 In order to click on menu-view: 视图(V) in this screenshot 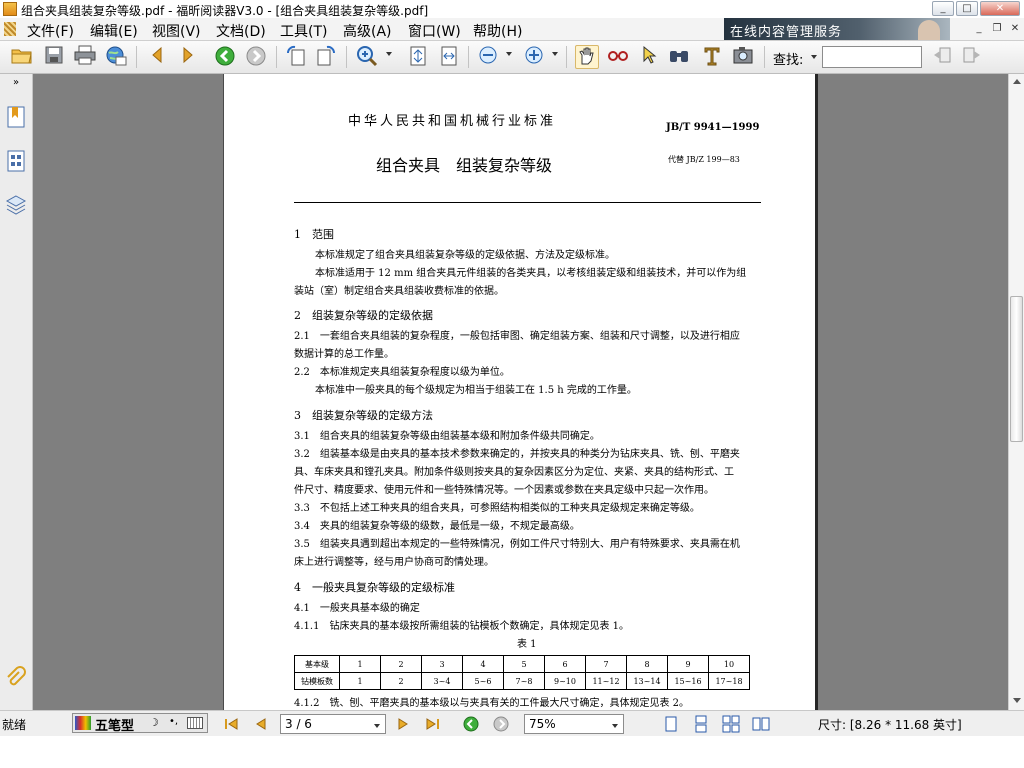, I will do `click(176, 31)`.